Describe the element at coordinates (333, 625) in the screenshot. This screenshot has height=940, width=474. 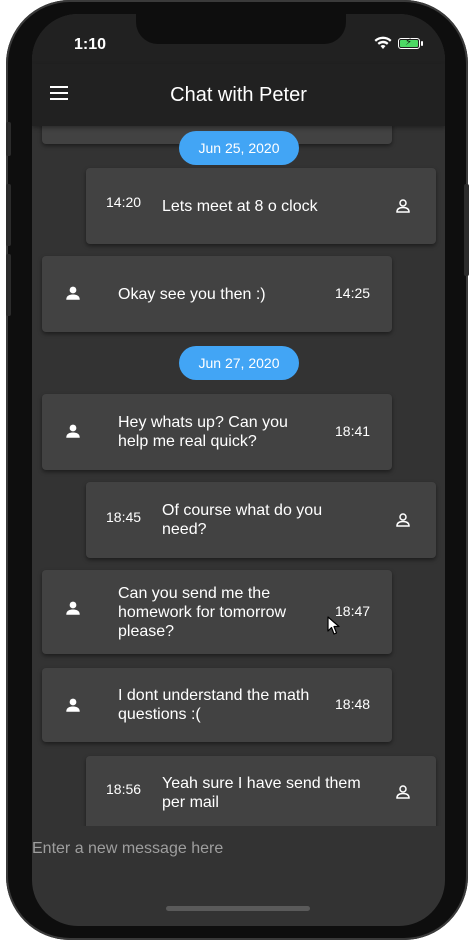
I see `mouse-cursor-icon` at that location.